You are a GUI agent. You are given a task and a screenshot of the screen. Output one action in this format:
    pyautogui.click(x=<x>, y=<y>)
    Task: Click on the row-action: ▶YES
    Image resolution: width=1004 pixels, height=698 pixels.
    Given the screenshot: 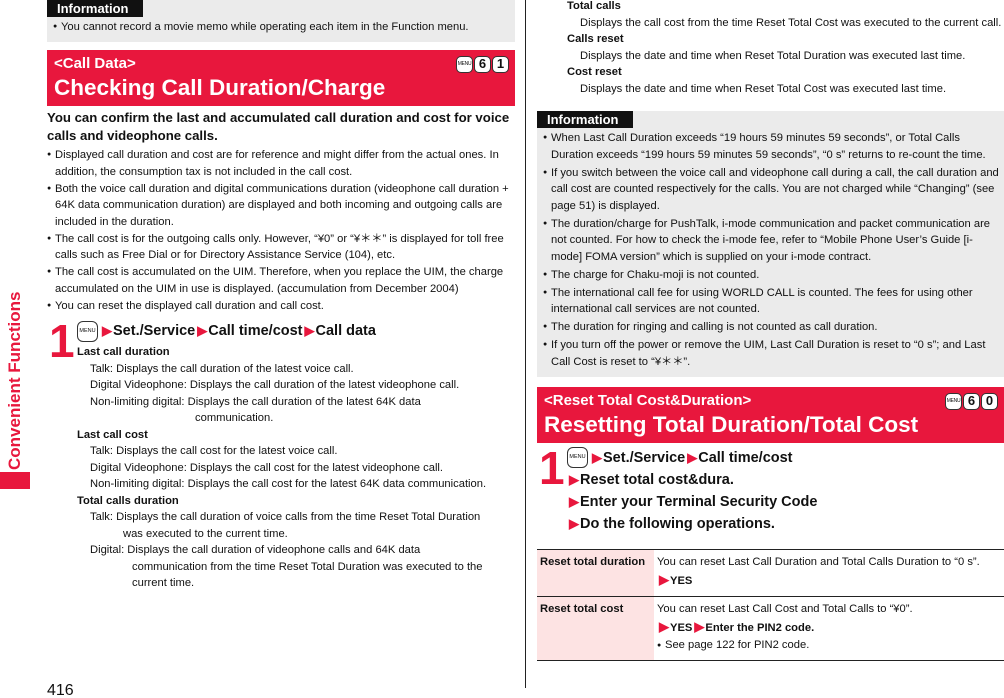 What is the action you would take?
    pyautogui.click(x=829, y=580)
    